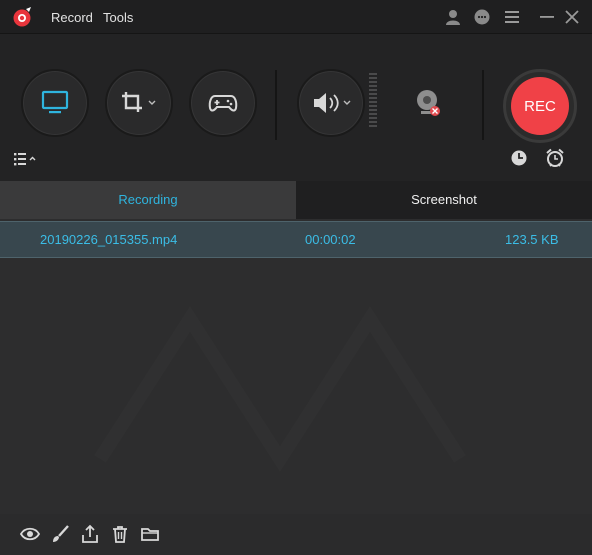  What do you see at coordinates (330, 239) in the screenshot?
I see `file-duration: 00:00:02` at bounding box center [330, 239].